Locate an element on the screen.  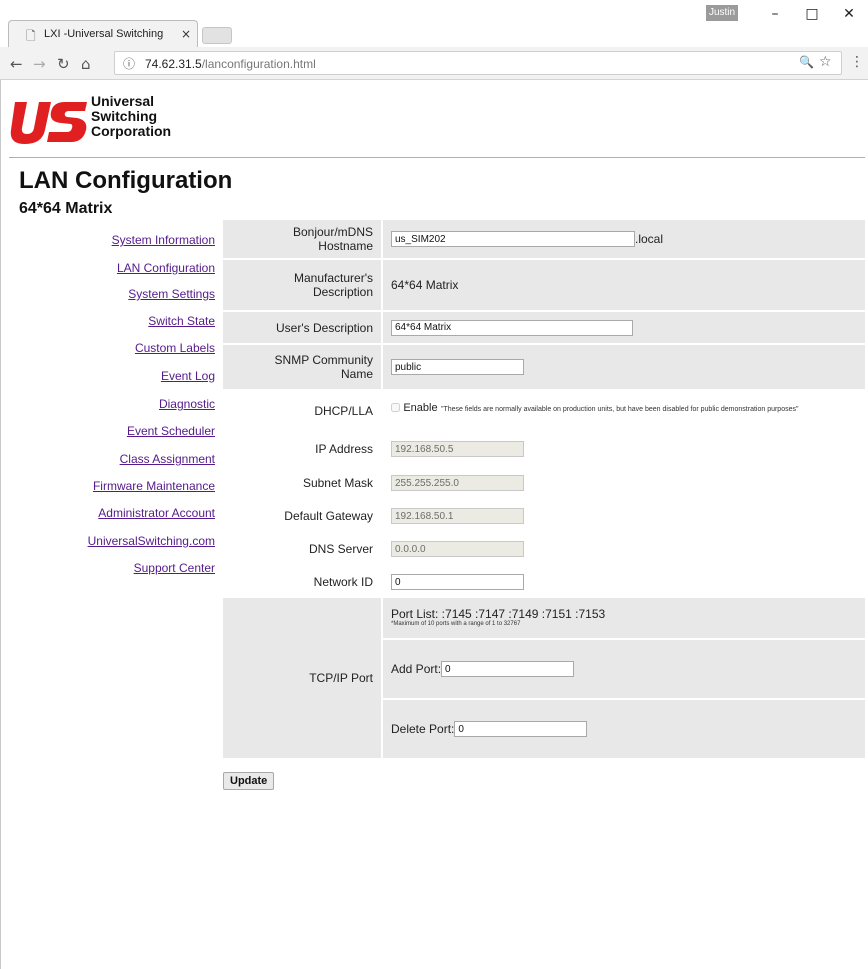
sidebar-item-system-information: System Information is located at coordinates (163, 240).